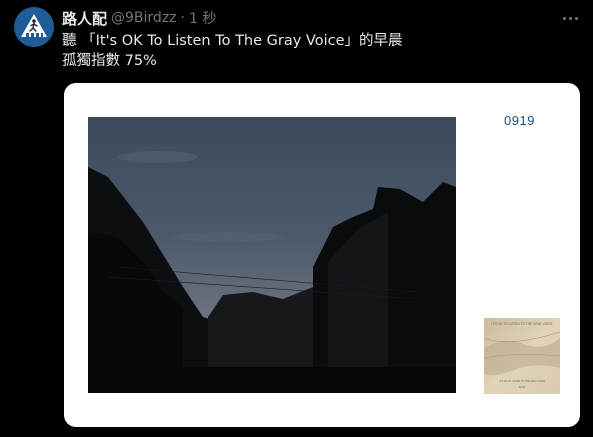 The image size is (593, 437). I want to click on tweet-text-line-2: 孤獨指數 75%, so click(109, 61).